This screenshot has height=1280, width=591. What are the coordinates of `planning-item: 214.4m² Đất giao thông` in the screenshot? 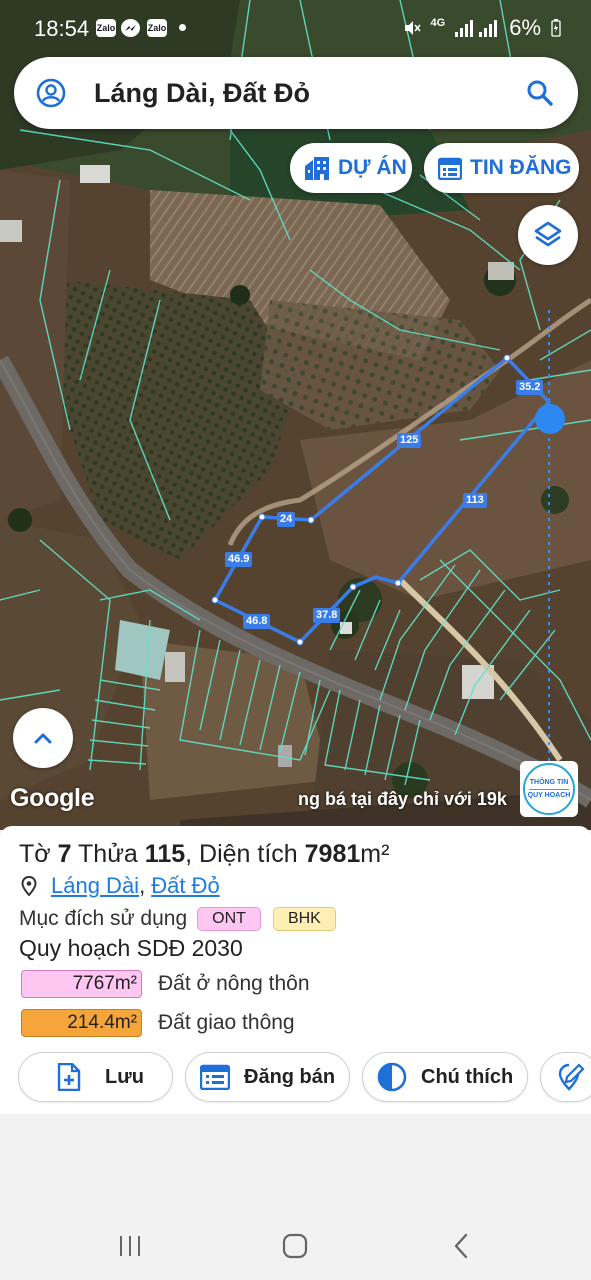 It's located at (158, 1023).